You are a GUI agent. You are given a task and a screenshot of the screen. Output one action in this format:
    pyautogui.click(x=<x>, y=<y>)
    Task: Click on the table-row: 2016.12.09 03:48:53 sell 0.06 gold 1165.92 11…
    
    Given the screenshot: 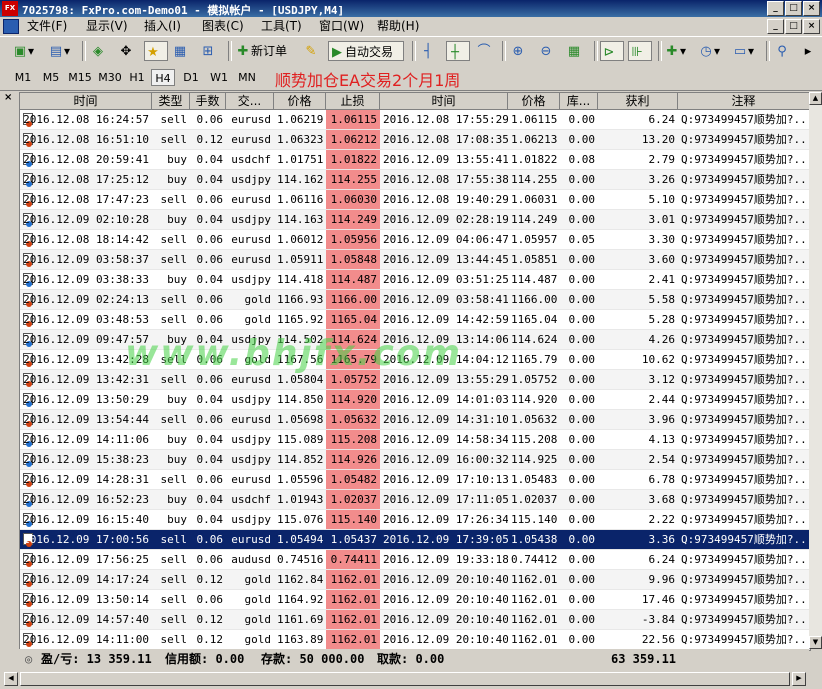 What is the action you would take?
    pyautogui.click(x=415, y=320)
    